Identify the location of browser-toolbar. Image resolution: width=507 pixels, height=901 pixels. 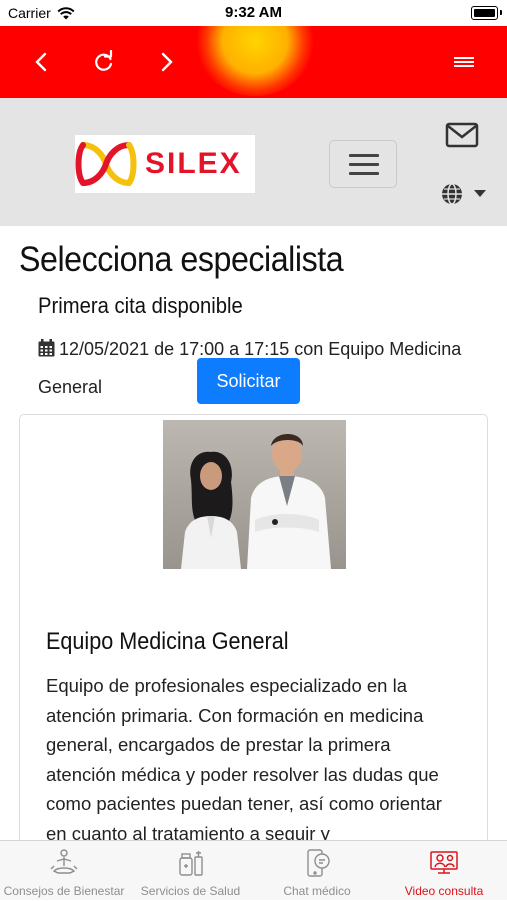
(253, 62).